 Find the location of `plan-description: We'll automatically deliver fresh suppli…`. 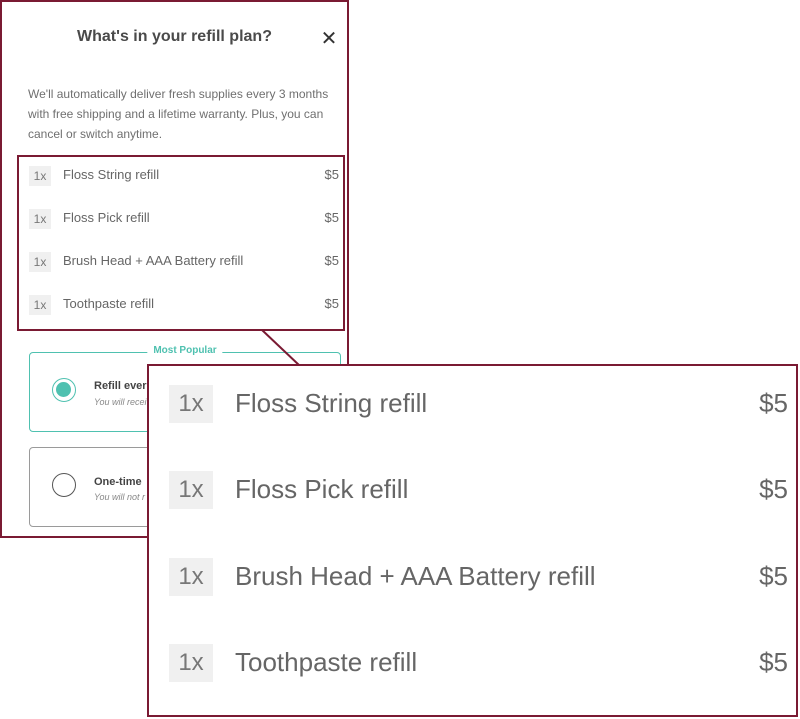

plan-description: We'll automatically deliver fresh suppli… is located at coordinates (178, 114).